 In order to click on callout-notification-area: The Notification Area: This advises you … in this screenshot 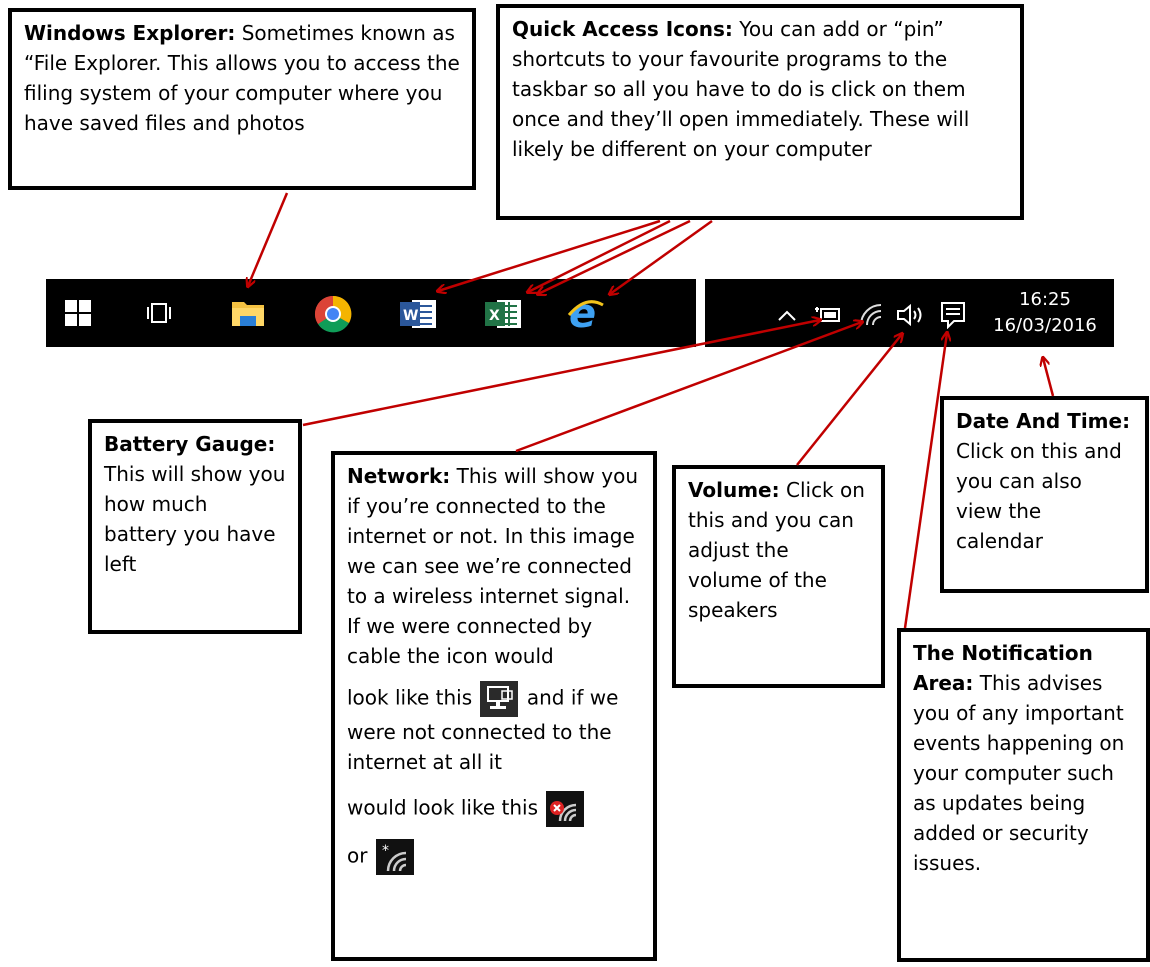, I will do `click(1023, 795)`.